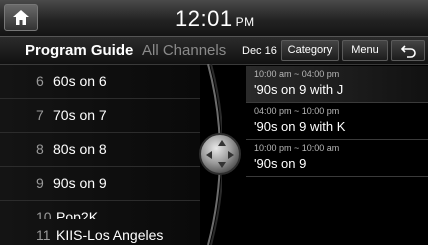 This screenshot has height=245, width=428. Describe the element at coordinates (299, 89) in the screenshot. I see `program-title: '90s on 9 with J` at that location.